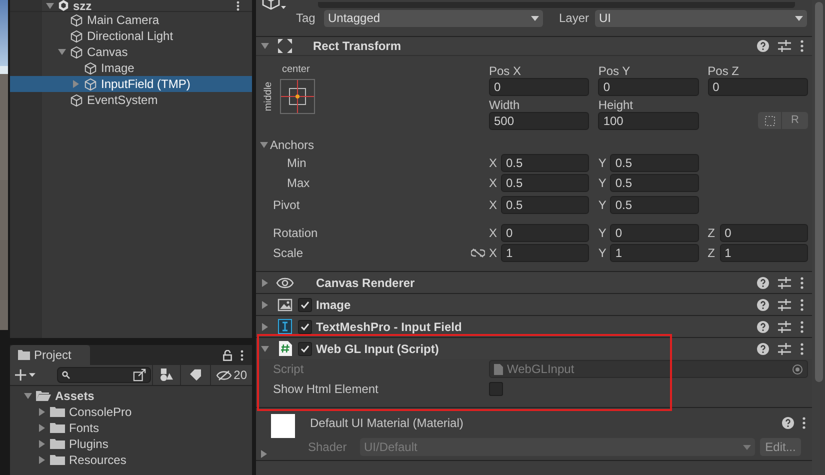 The height and width of the screenshot is (475, 825). What do you see at coordinates (818, 237) in the screenshot?
I see `scrollbar` at bounding box center [818, 237].